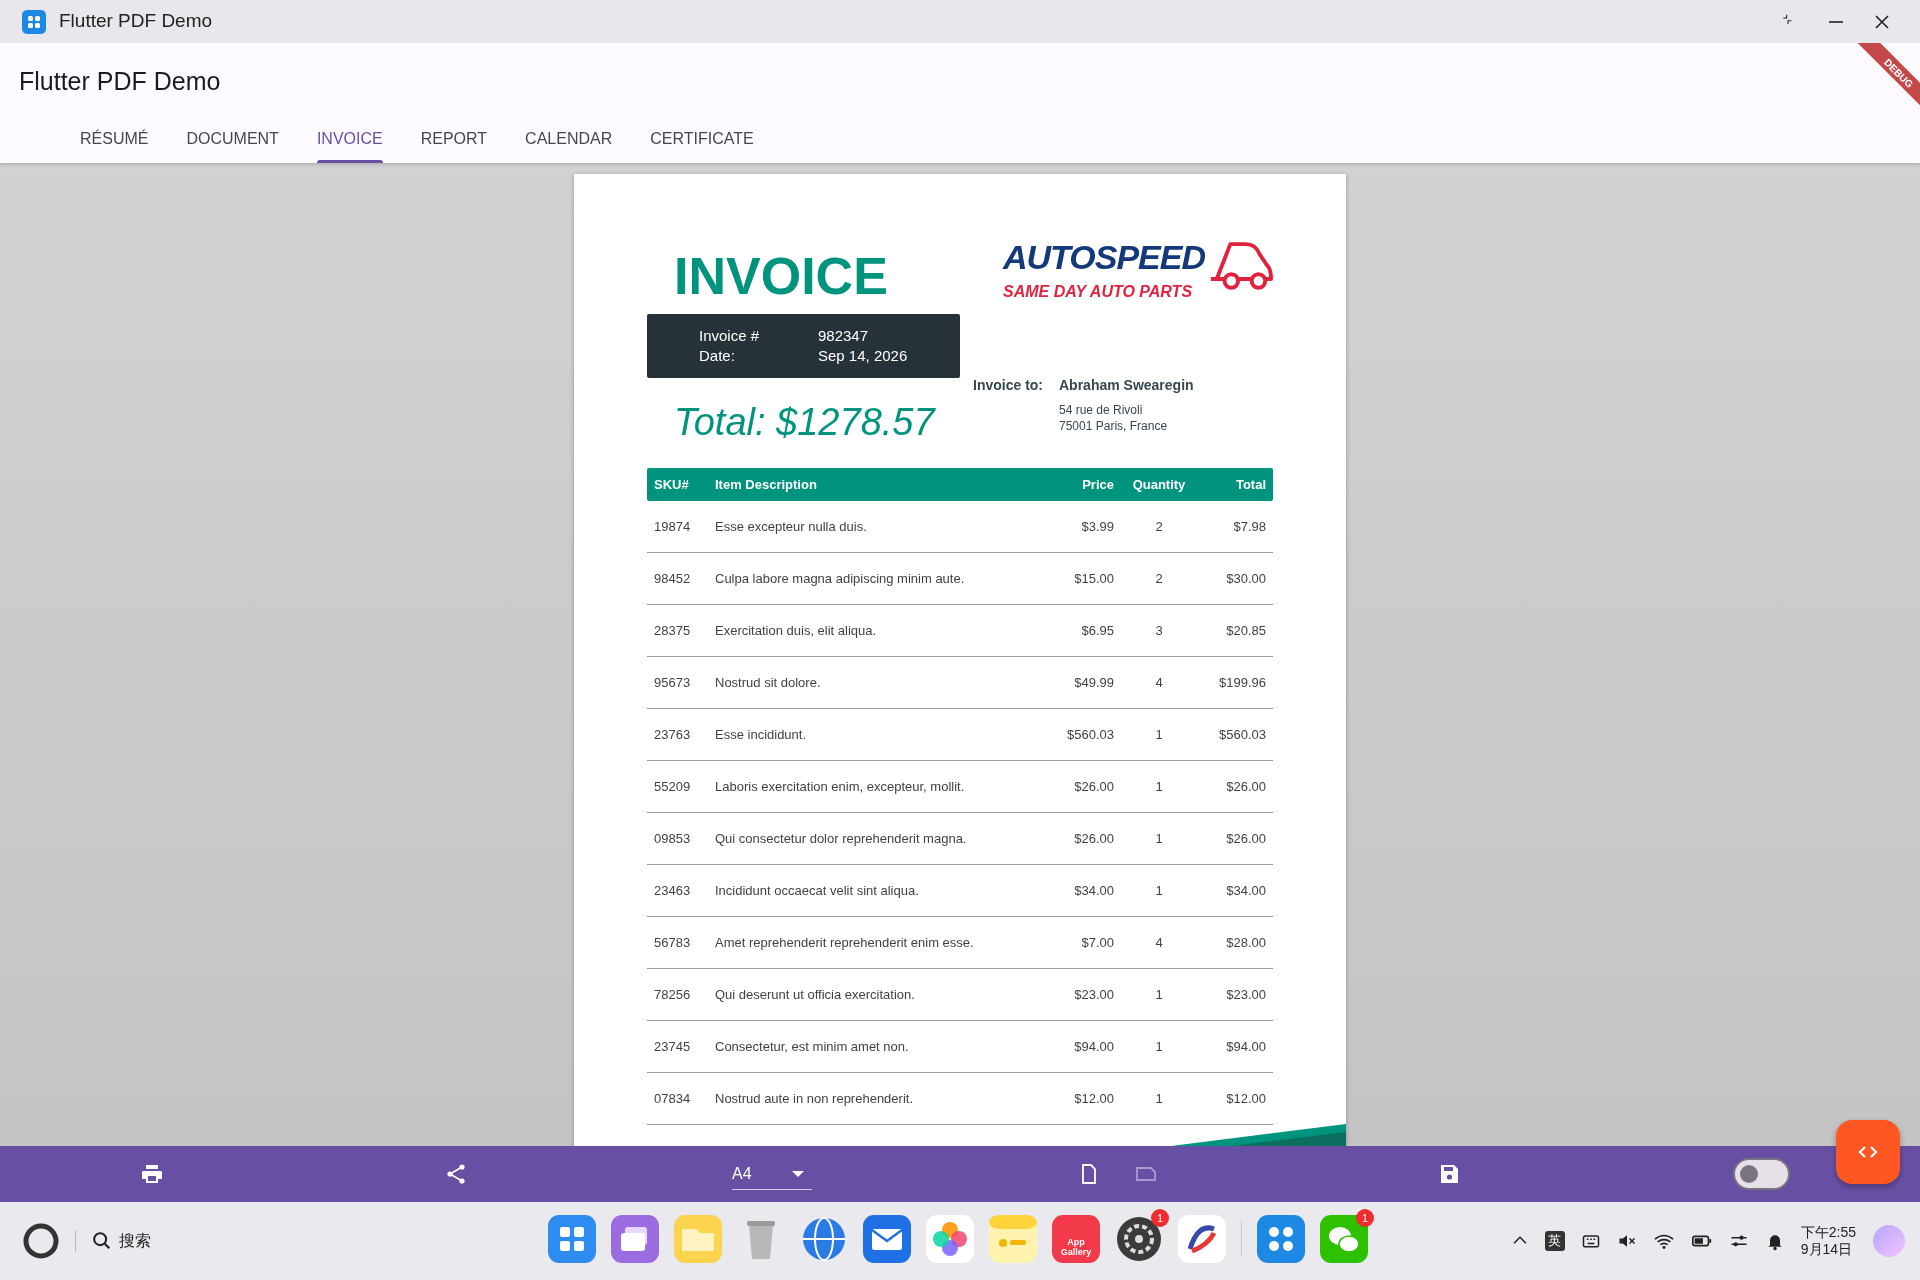  I want to click on table-cell-text: $7.98, so click(1249, 526).